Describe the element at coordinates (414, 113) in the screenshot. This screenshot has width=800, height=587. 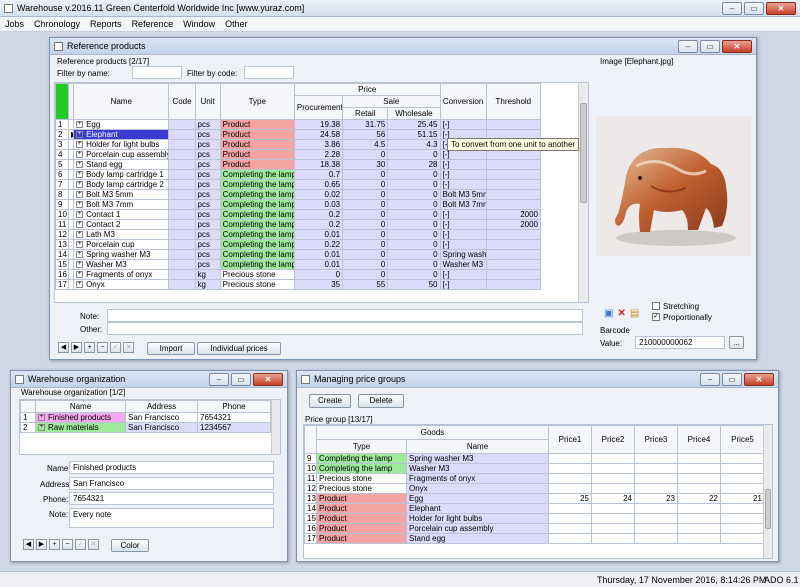
I see `col-wholesale: Wholesale` at that location.